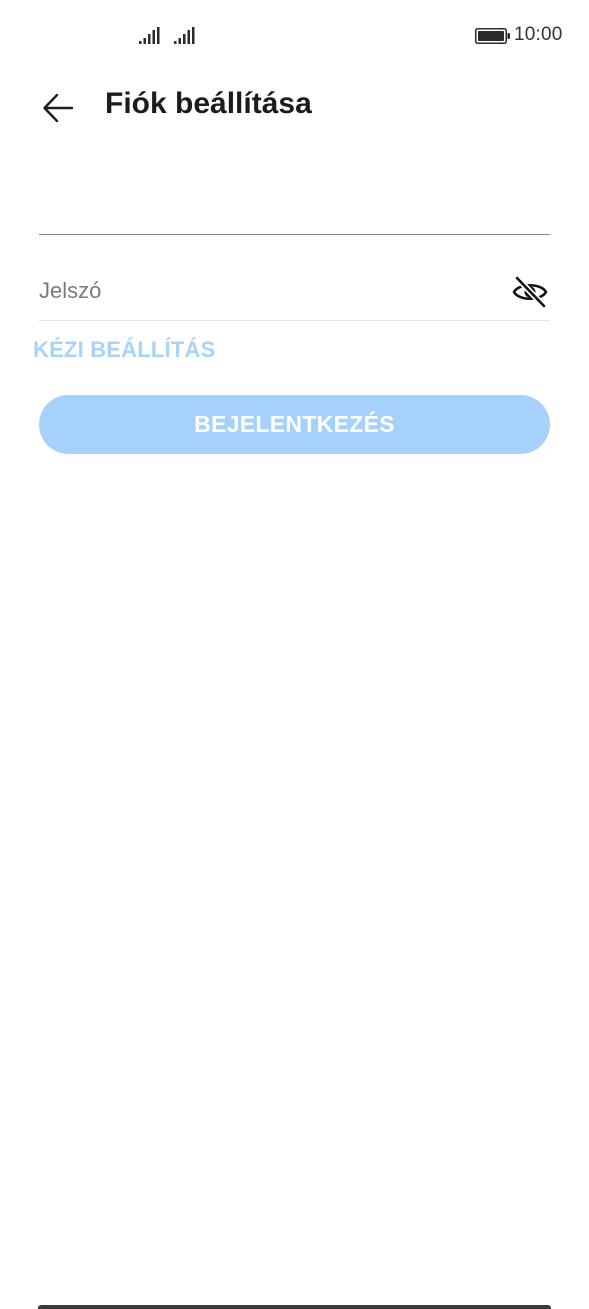  Describe the element at coordinates (294, 205) in the screenshot. I see `email-field` at that location.